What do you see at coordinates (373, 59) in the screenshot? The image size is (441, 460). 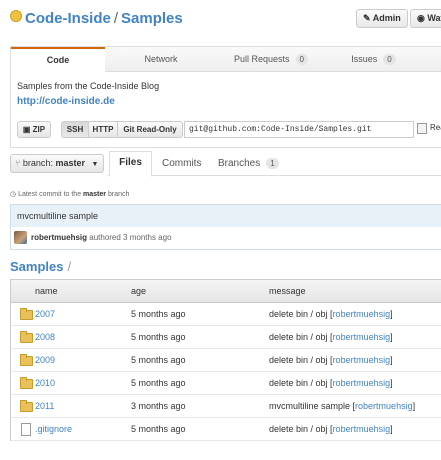 I see `tab-issues: Issues 0` at bounding box center [373, 59].